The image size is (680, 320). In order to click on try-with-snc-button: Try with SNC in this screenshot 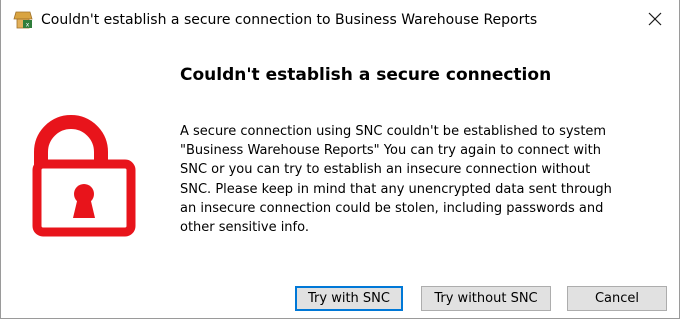, I will do `click(349, 298)`.